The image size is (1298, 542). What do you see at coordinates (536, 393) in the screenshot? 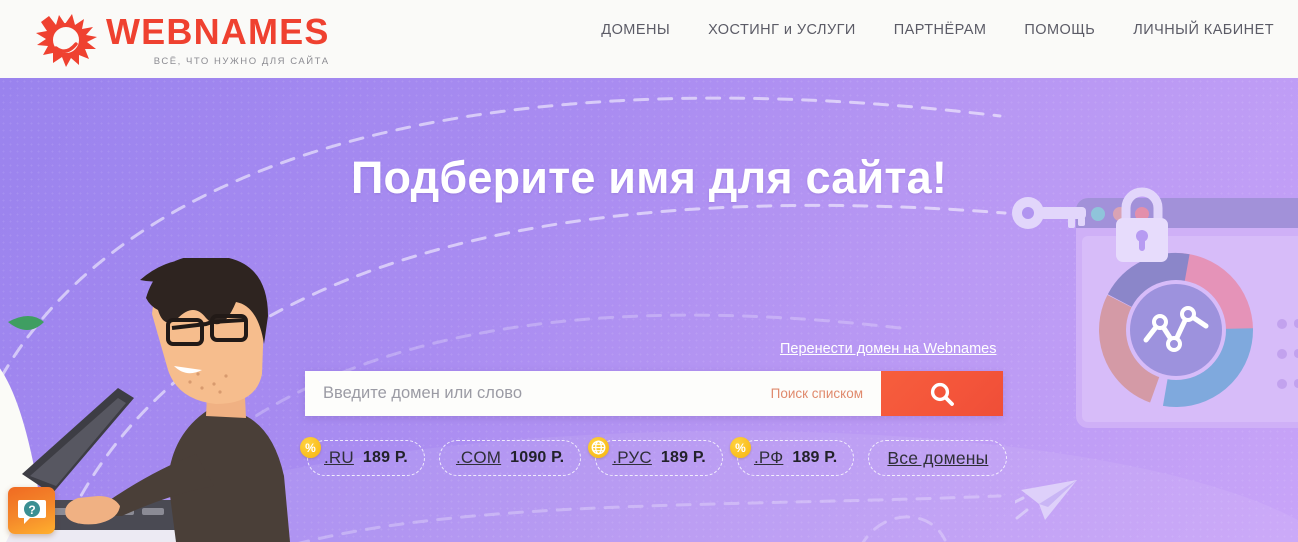
I see `search-input` at bounding box center [536, 393].